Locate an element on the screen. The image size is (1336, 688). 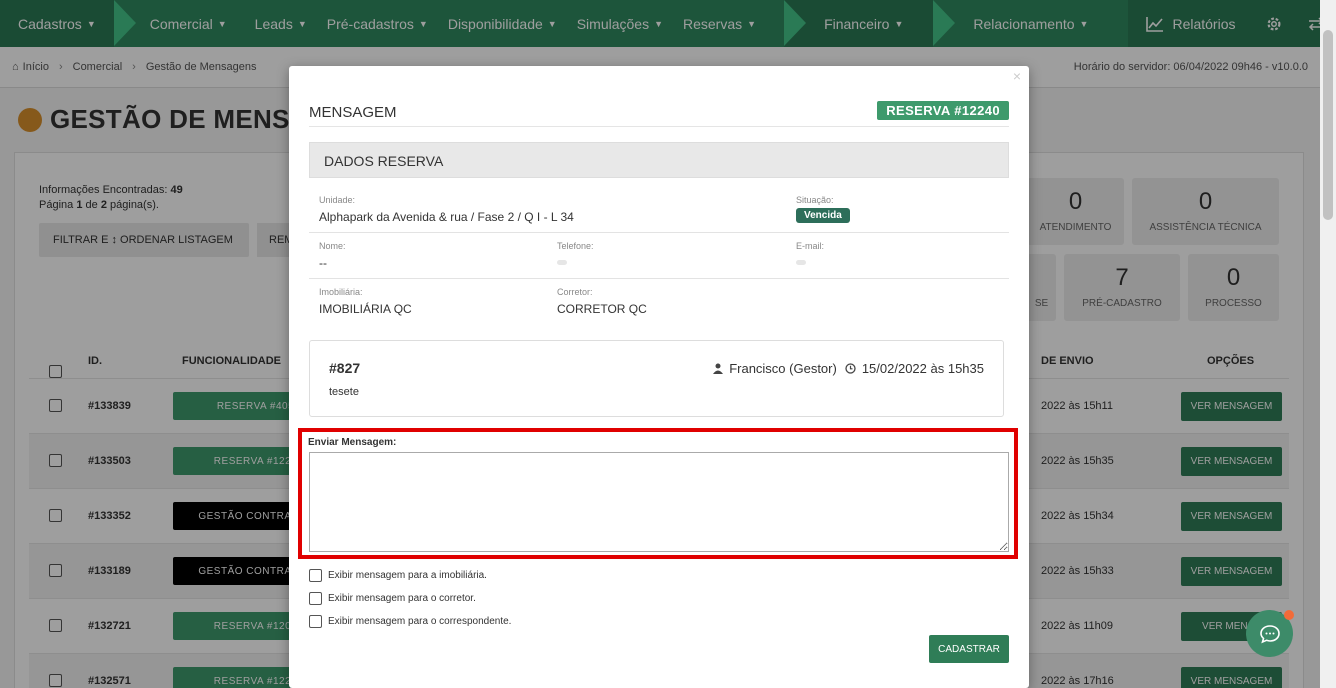
clock-icon is located at coordinates (850, 368).